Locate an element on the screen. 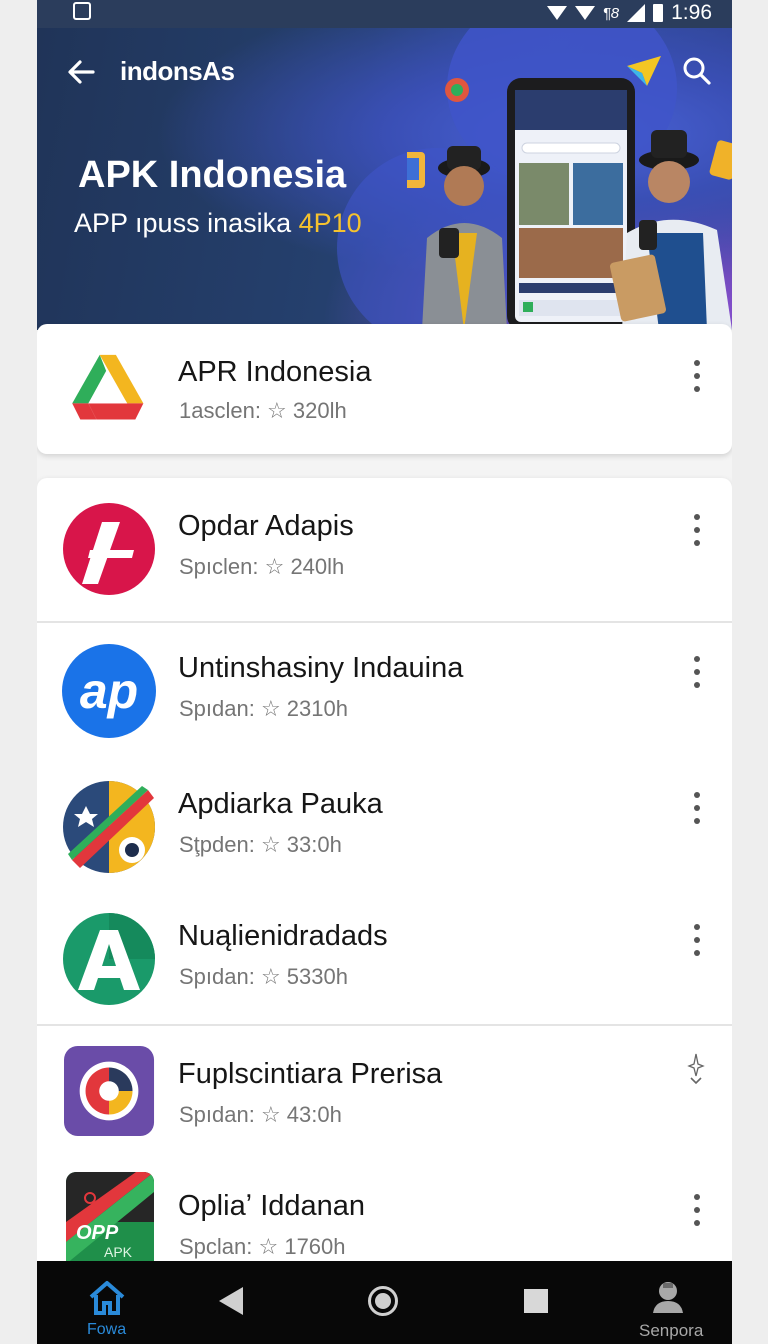 This screenshot has width=768, height=1344. wifi-icon is located at coordinates (556, 13).